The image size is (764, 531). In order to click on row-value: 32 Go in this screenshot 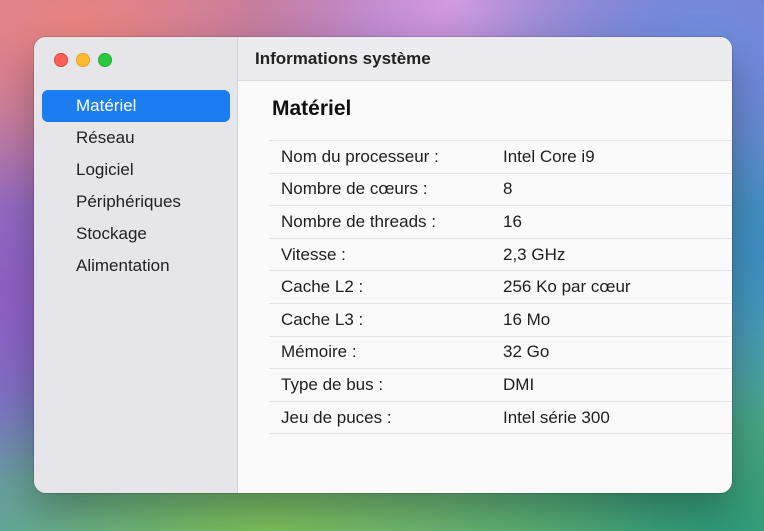, I will do `click(526, 352)`.